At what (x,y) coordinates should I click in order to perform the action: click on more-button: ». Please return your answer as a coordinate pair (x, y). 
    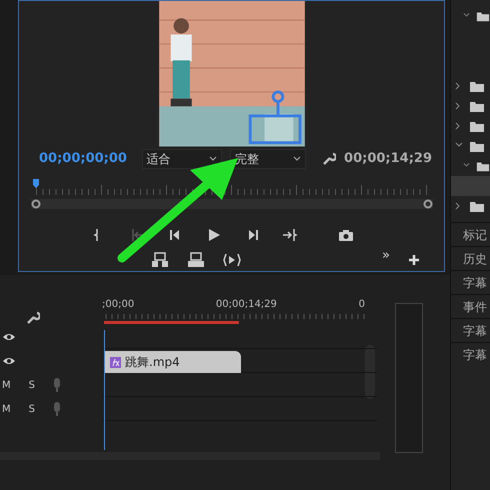
    Looking at the image, I should click on (386, 256).